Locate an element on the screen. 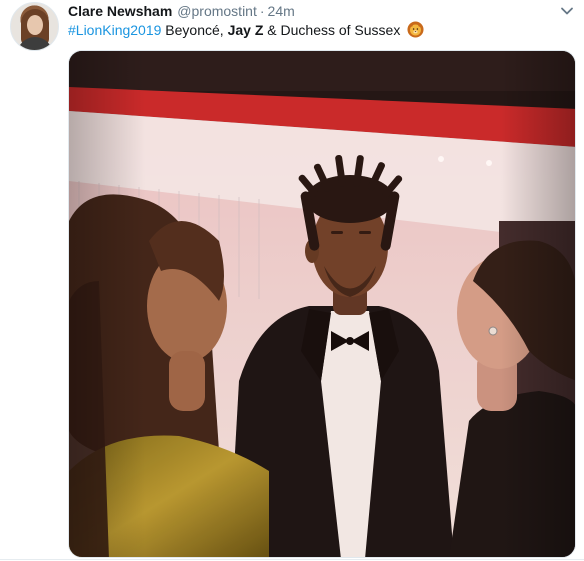  avatar is located at coordinates (34, 26).